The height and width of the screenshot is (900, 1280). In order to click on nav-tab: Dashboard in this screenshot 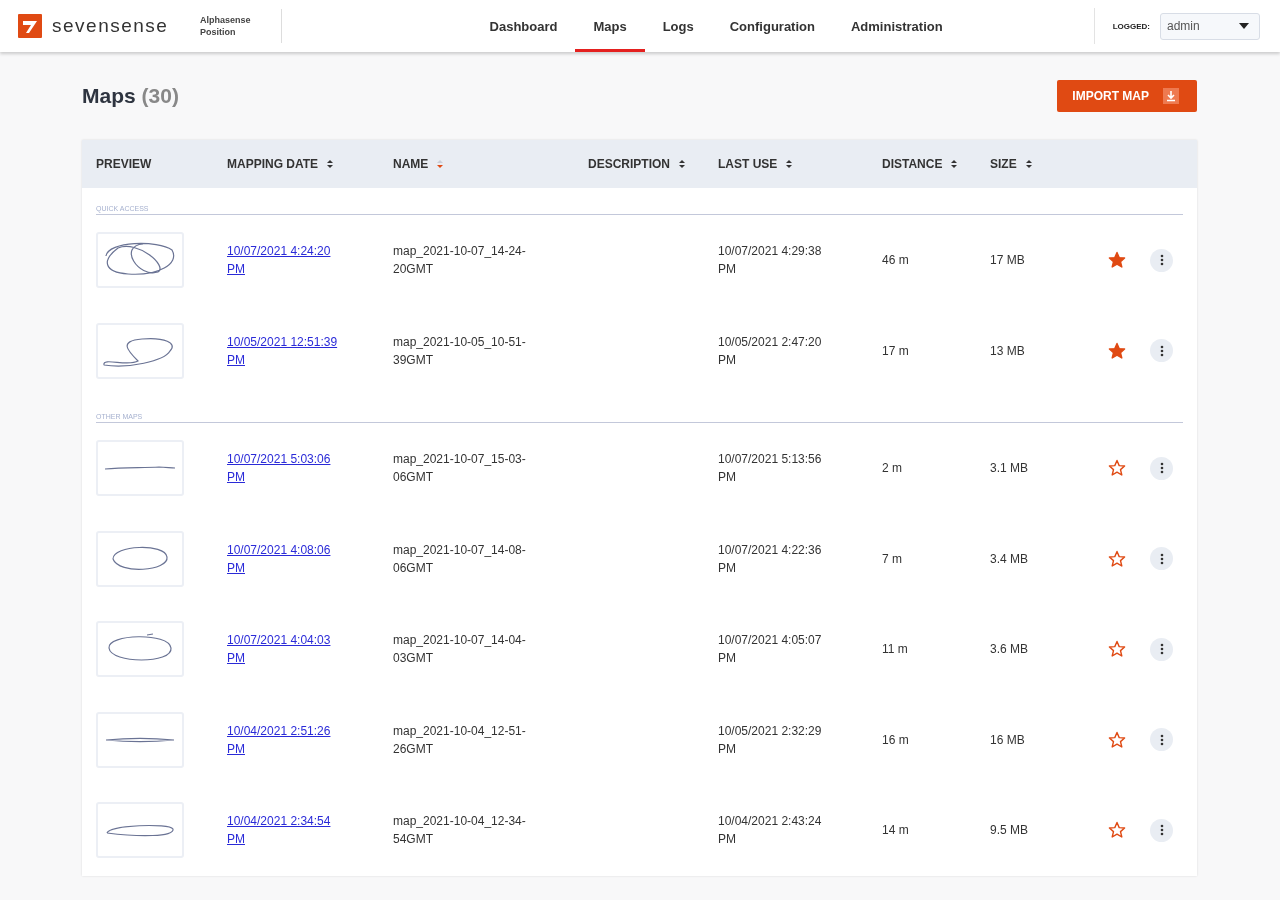, I will do `click(523, 26)`.